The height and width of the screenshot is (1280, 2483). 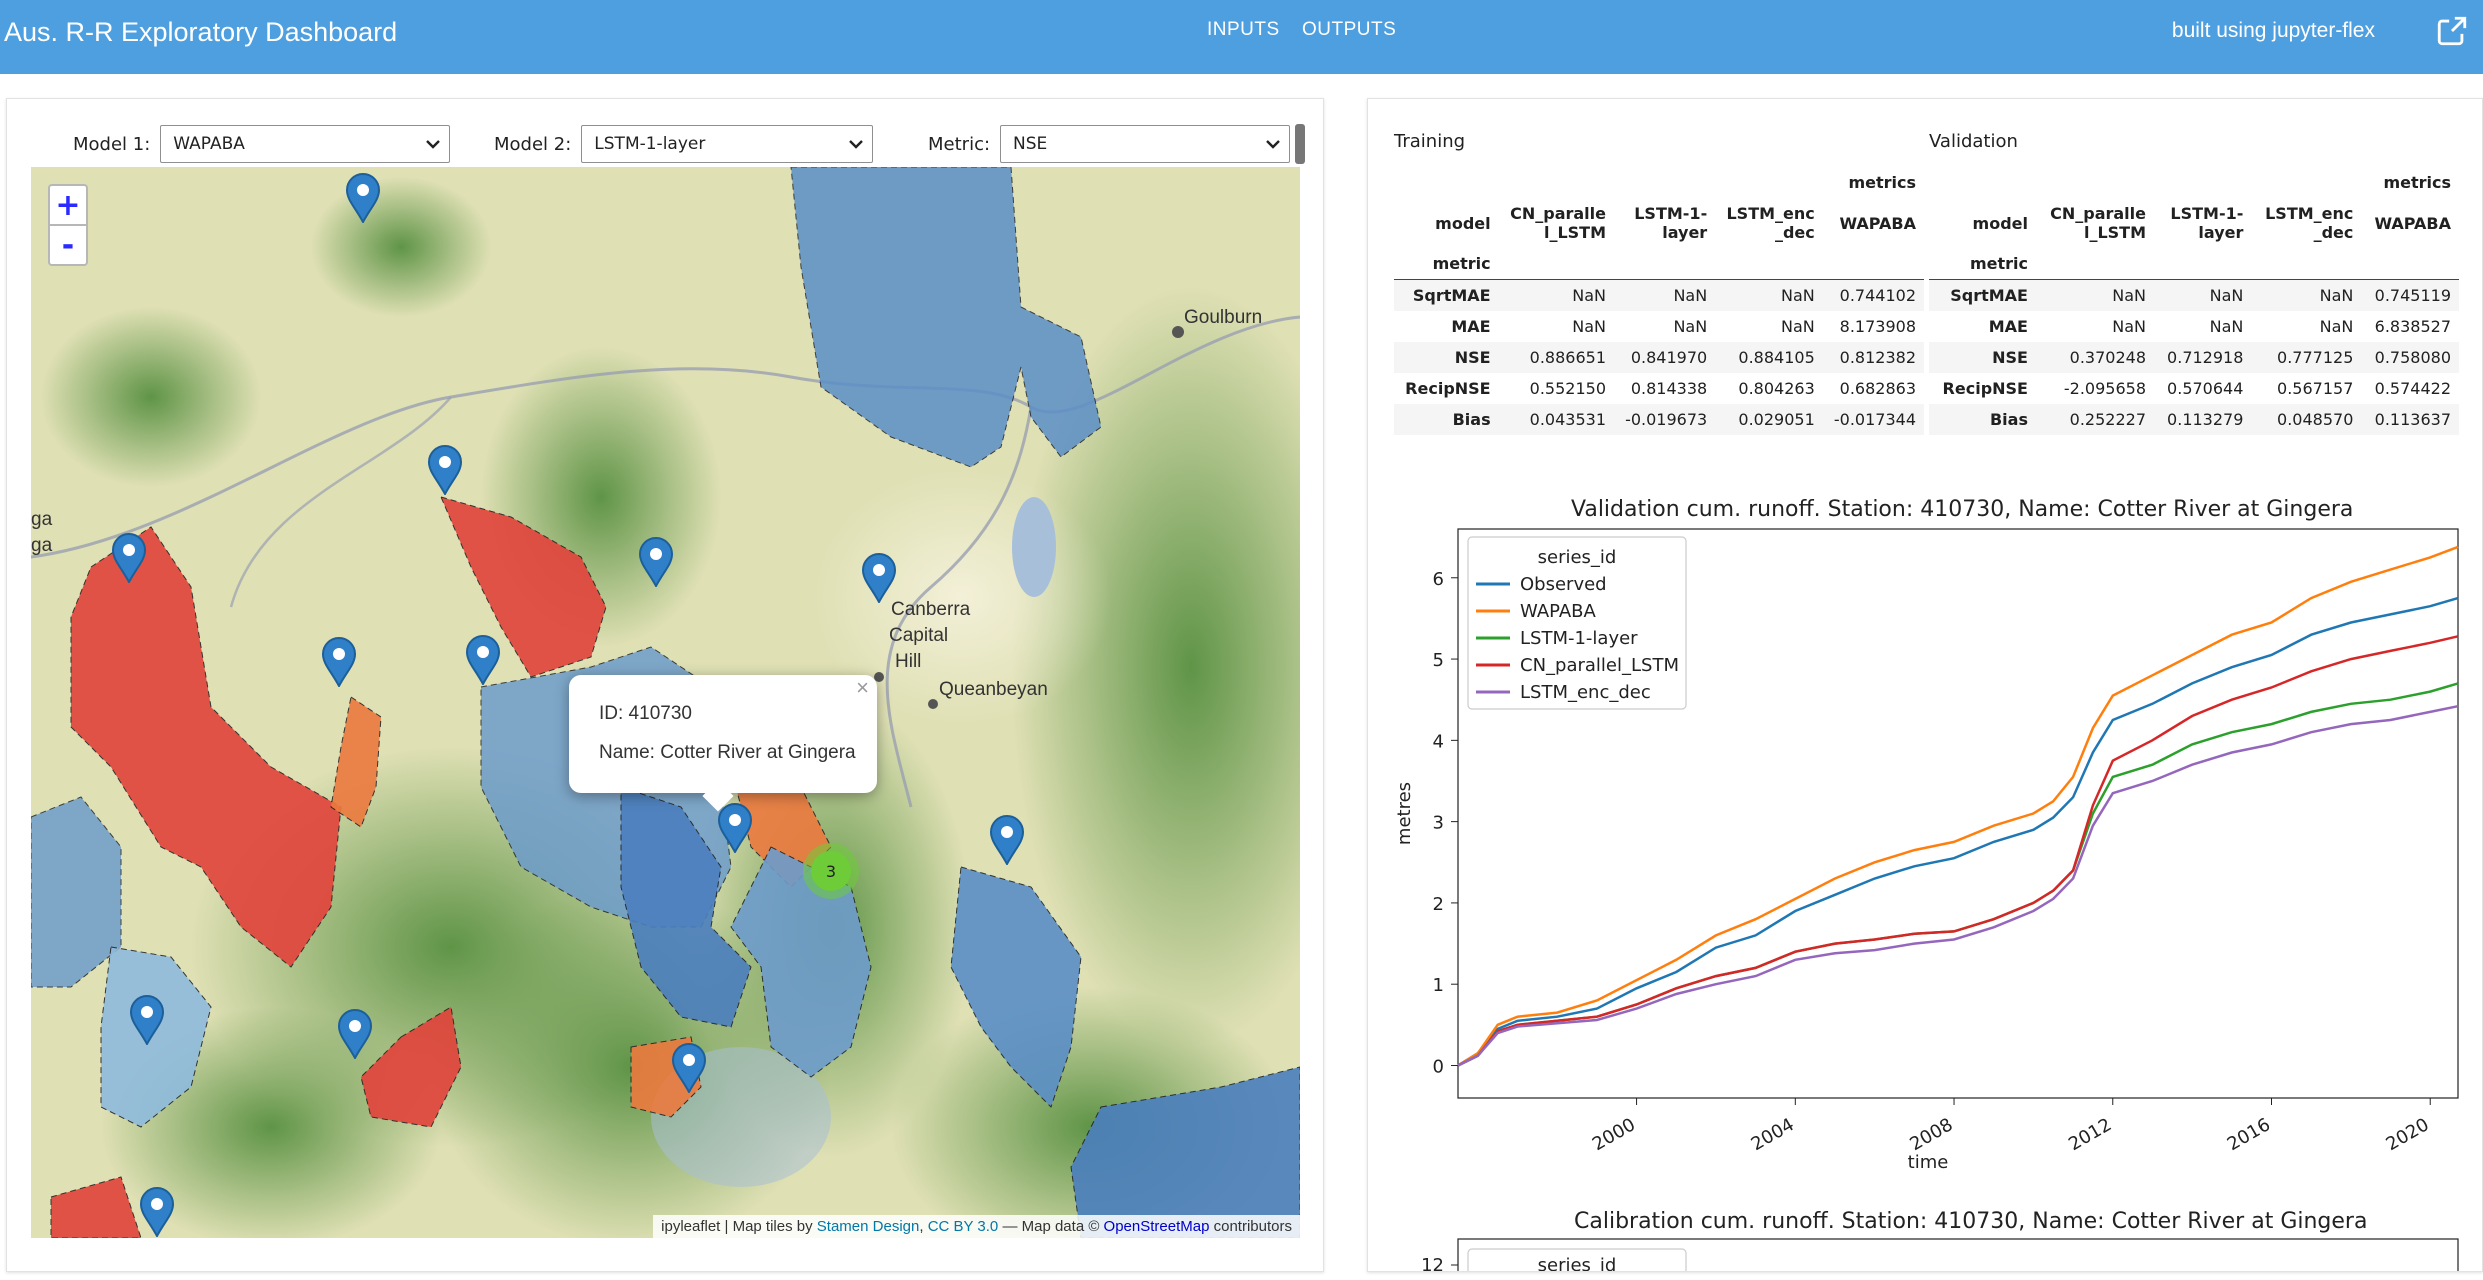 I want to click on table-cell: -0.017344, so click(x=1873, y=420).